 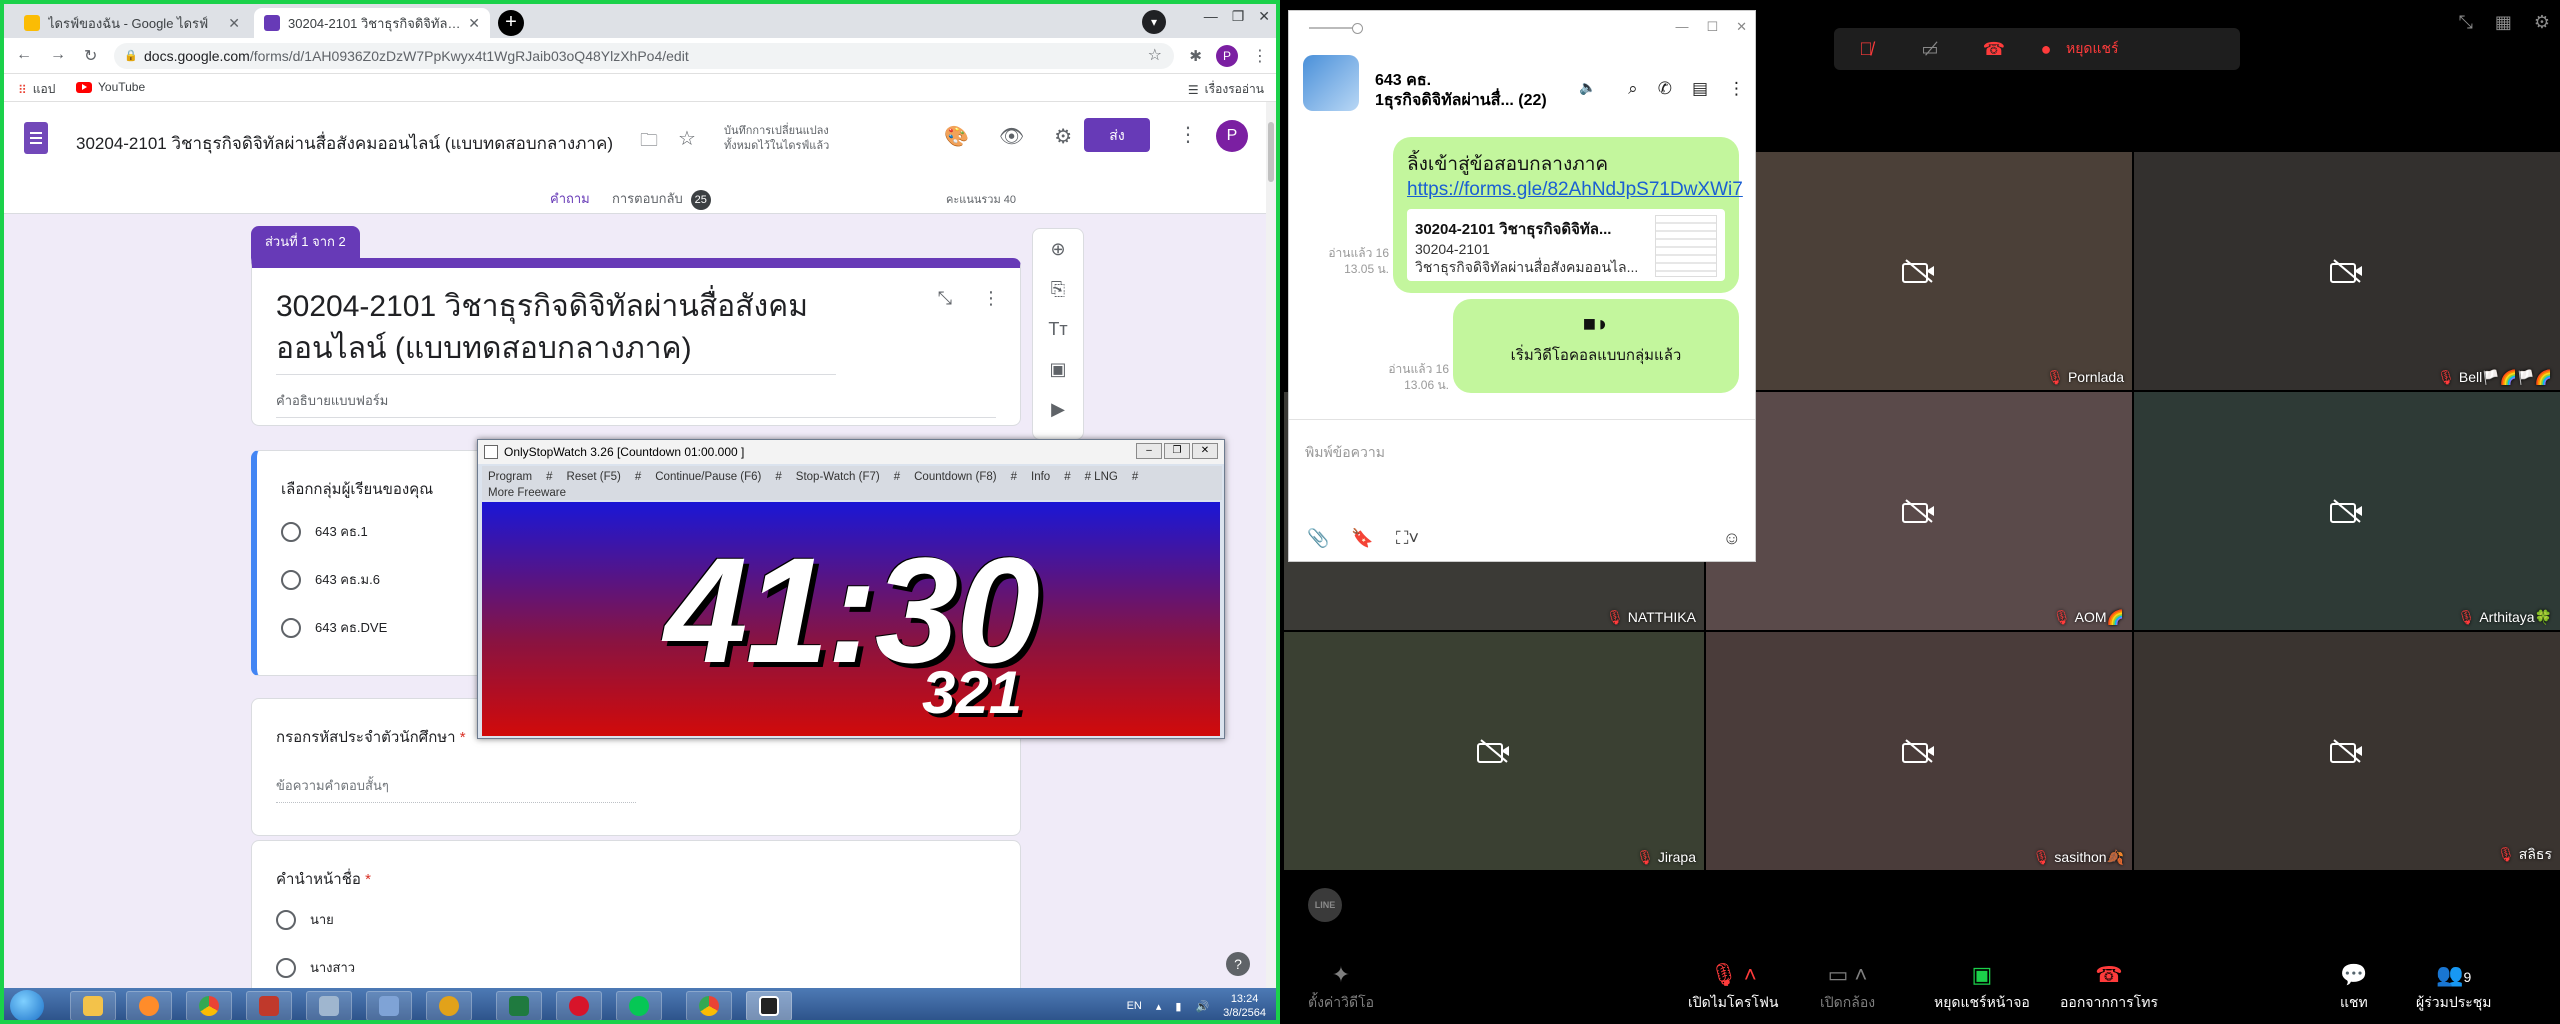 I want to click on mic-muted-icon: 🎙̸, so click(x=1866, y=49).